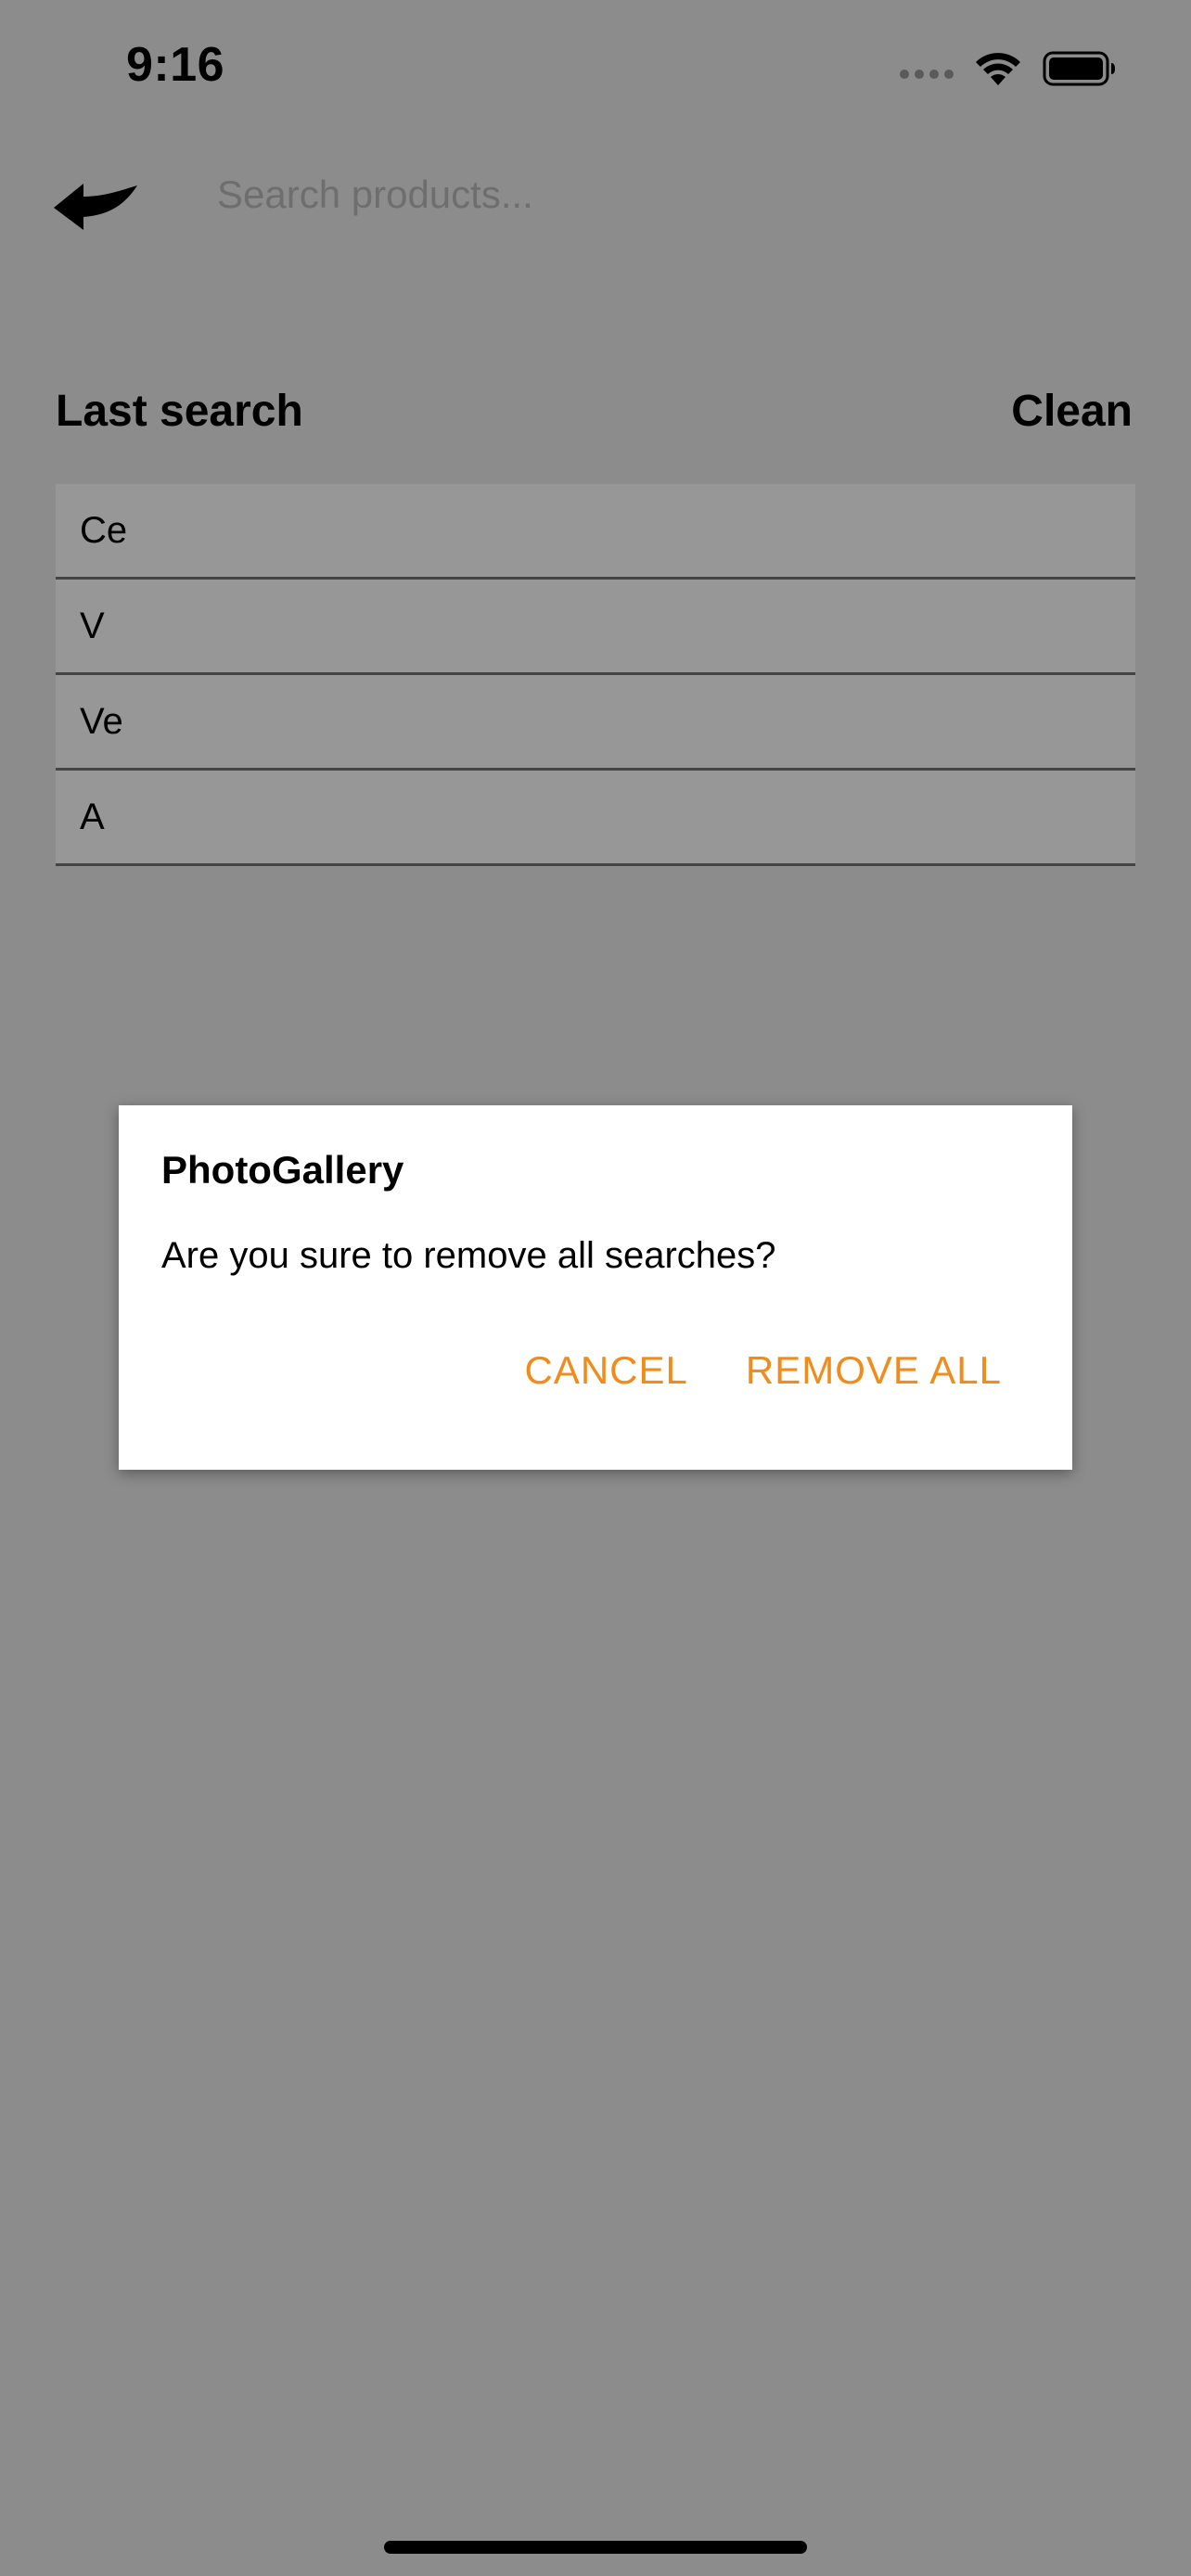 Image resolution: width=1191 pixels, height=2576 pixels. I want to click on recent-search-list: Ce V Ve A, so click(595, 675).